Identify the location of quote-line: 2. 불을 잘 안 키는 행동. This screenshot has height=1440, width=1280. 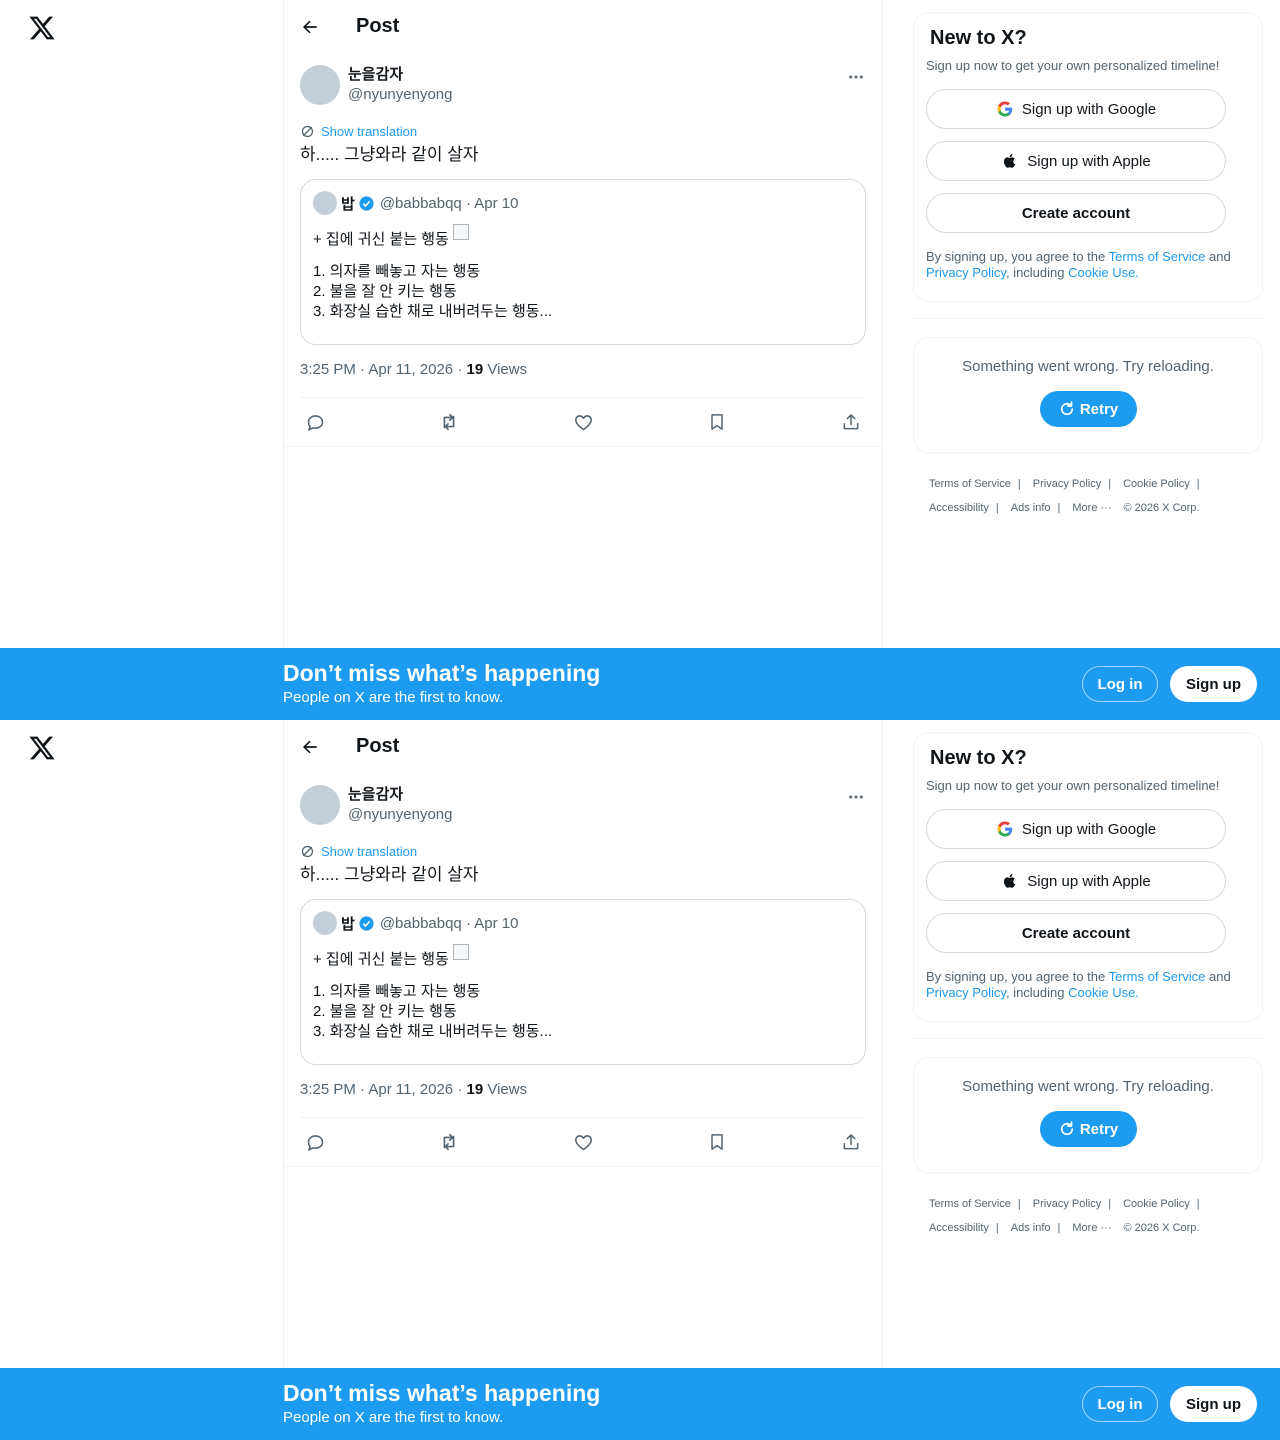
(385, 291).